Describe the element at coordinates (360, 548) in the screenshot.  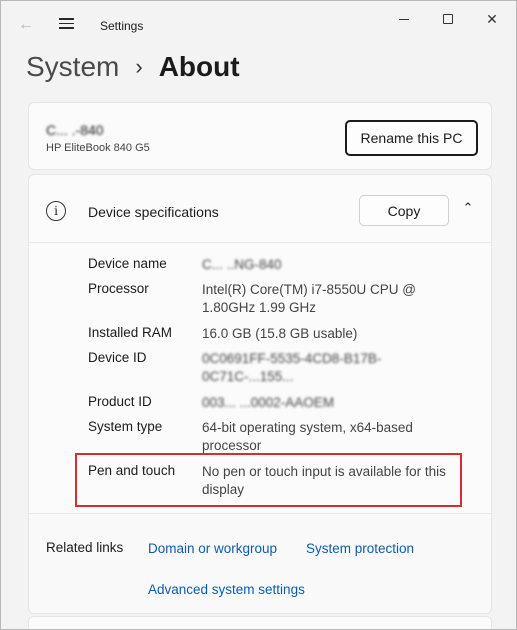
I see `system-protection-link: System protection` at that location.